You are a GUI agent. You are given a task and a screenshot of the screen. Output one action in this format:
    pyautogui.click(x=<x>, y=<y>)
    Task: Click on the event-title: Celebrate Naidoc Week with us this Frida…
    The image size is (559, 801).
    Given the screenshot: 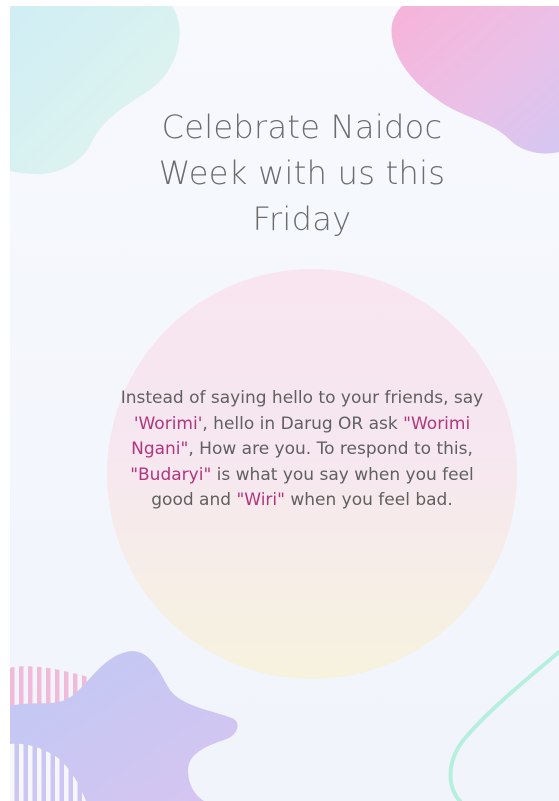 What is the action you would take?
    pyautogui.click(x=302, y=173)
    